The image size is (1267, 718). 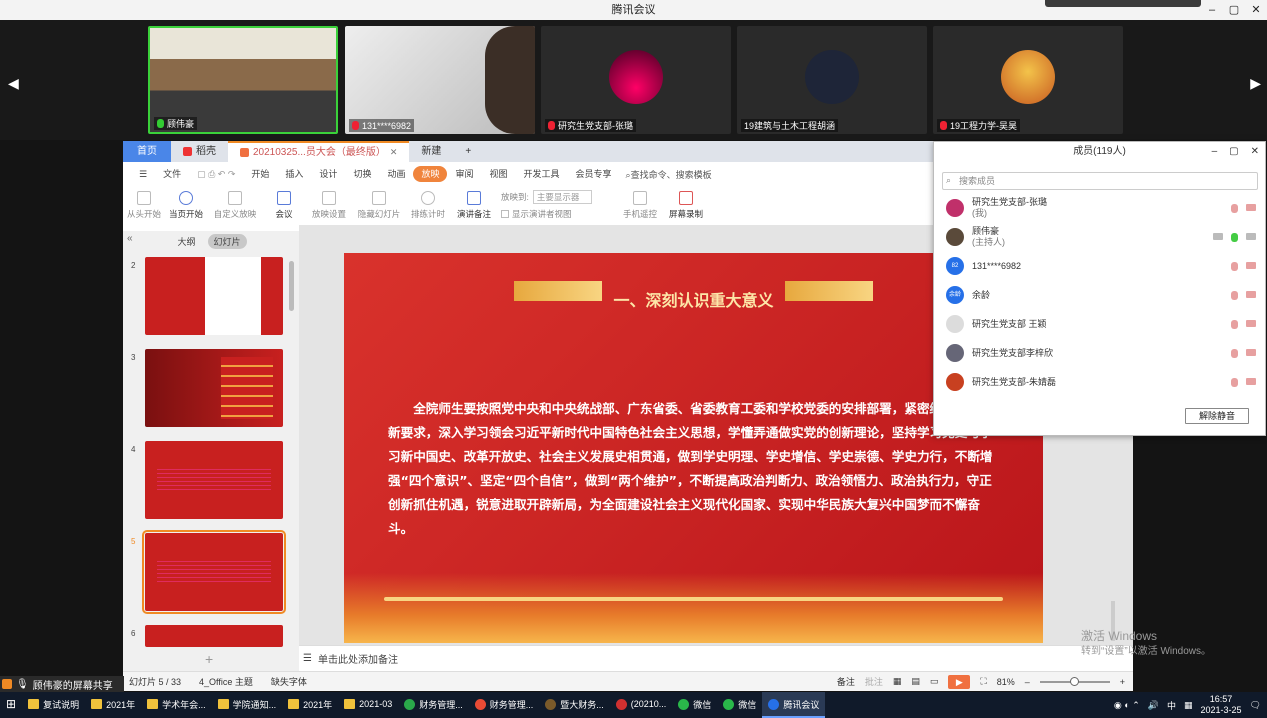 What do you see at coordinates (1100, 181) in the screenshot?
I see `member-search-input: 搜索成员` at bounding box center [1100, 181].